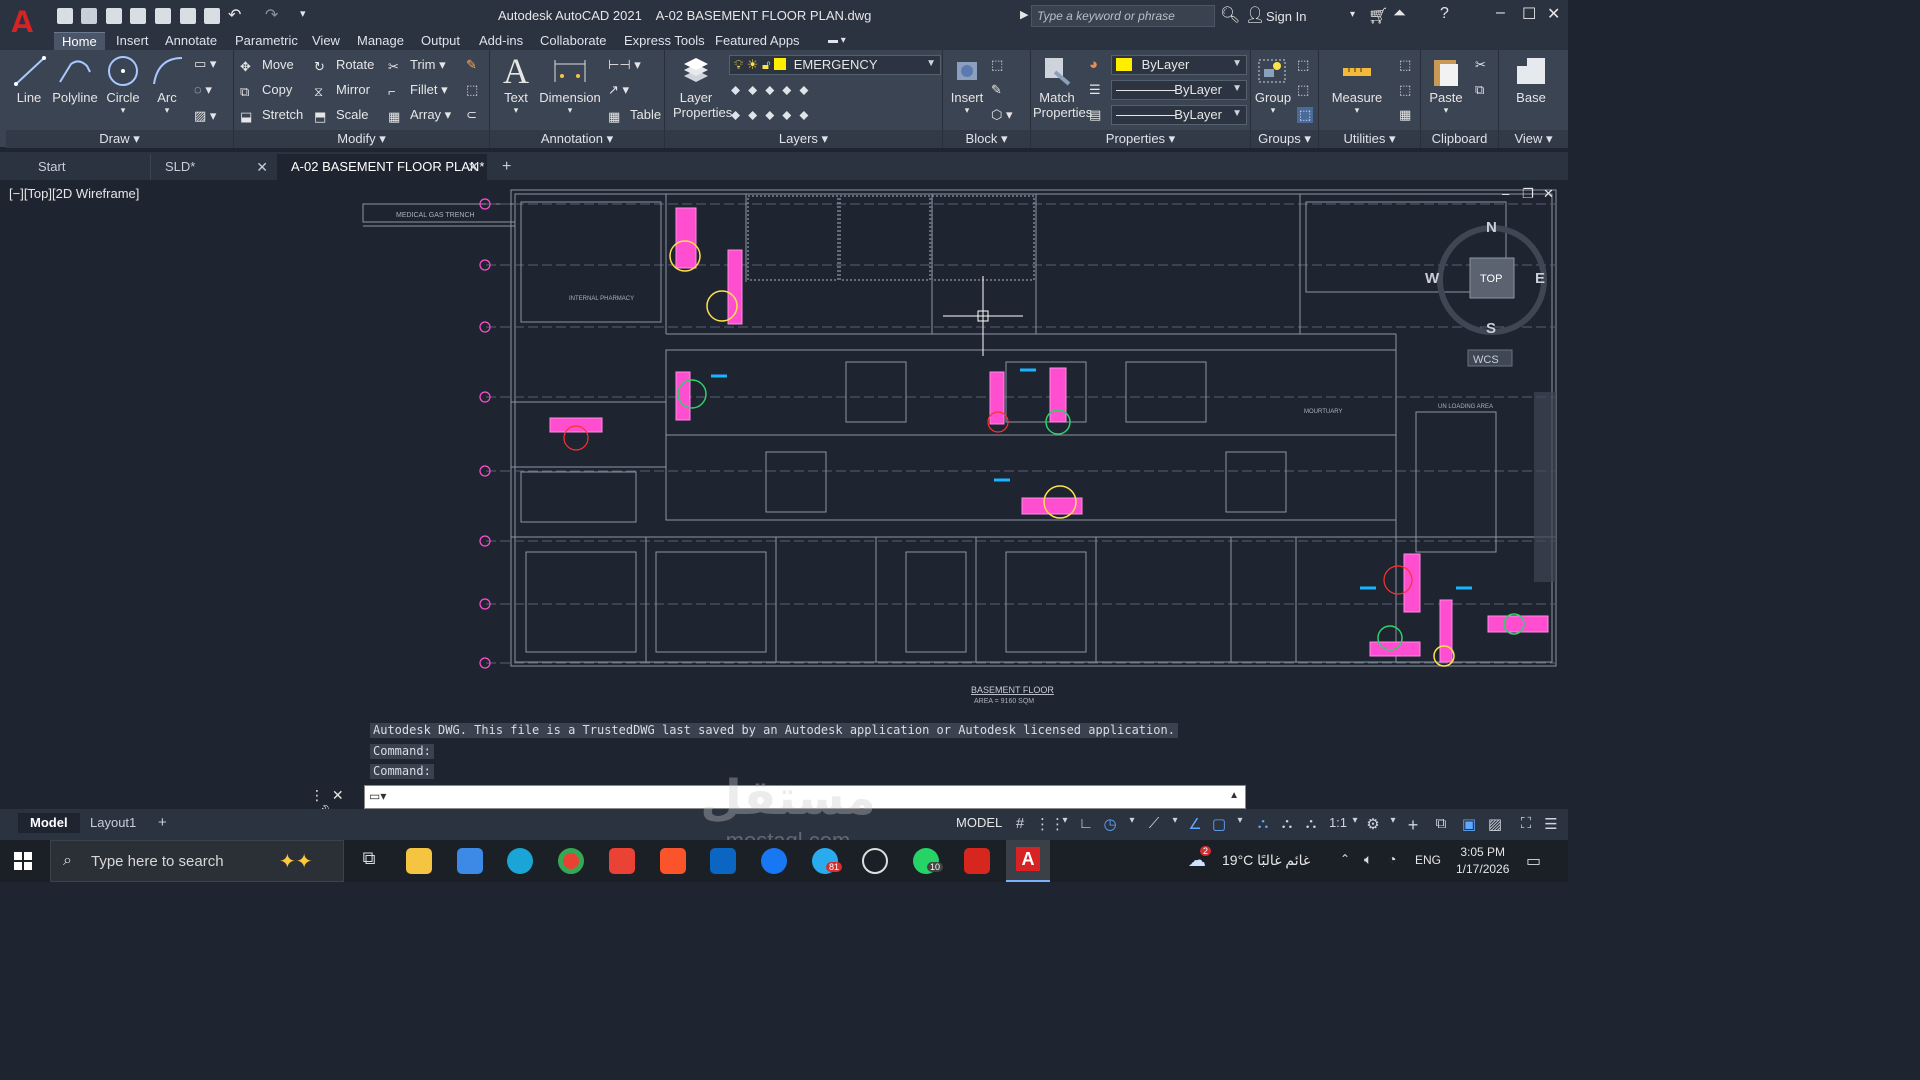 This screenshot has height=1080, width=1920. Describe the element at coordinates (87, 167) in the screenshot. I see `tab-start: Start` at that location.